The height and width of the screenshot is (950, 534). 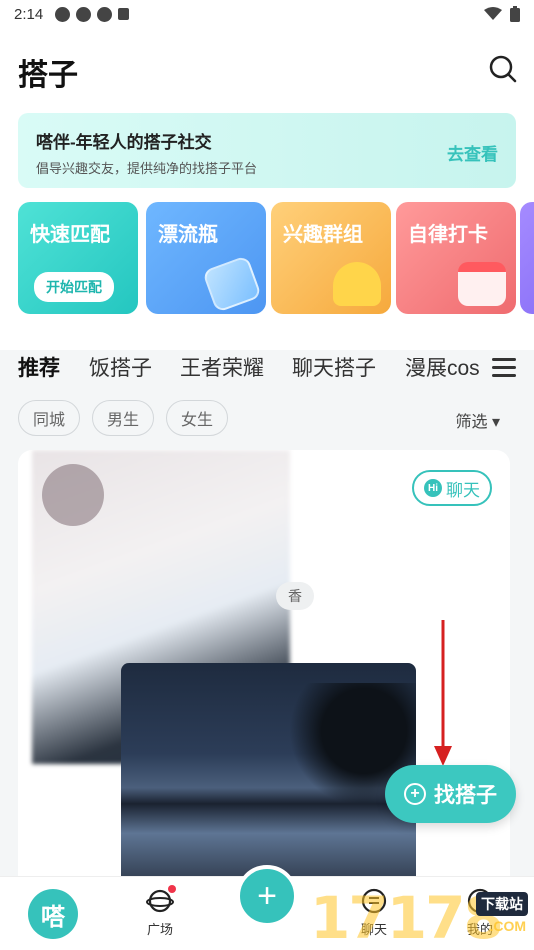 I want to click on site-watermark: 17178 下载站 .COM, so click(x=422, y=917).